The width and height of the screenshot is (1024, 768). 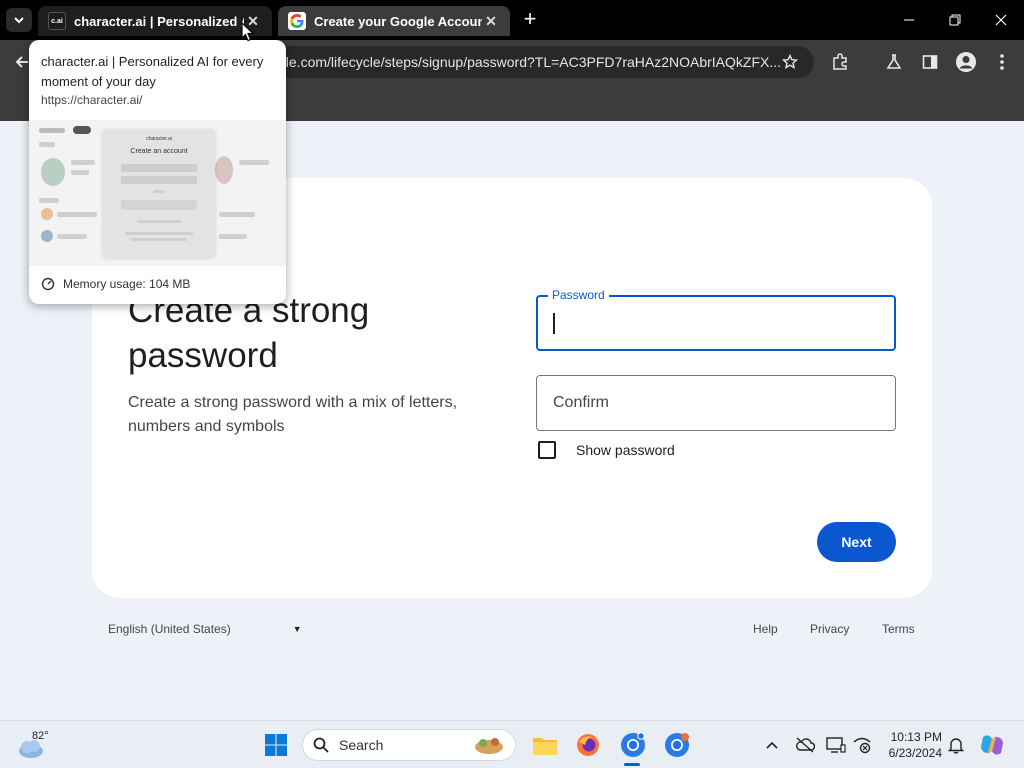 I want to click on chevron-up-icon, so click(x=772, y=745).